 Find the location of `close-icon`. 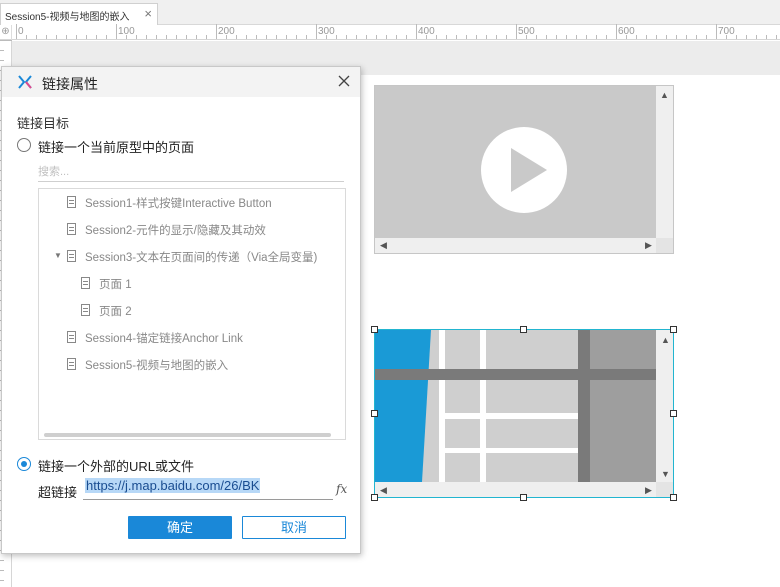

close-icon is located at coordinates (344, 81).